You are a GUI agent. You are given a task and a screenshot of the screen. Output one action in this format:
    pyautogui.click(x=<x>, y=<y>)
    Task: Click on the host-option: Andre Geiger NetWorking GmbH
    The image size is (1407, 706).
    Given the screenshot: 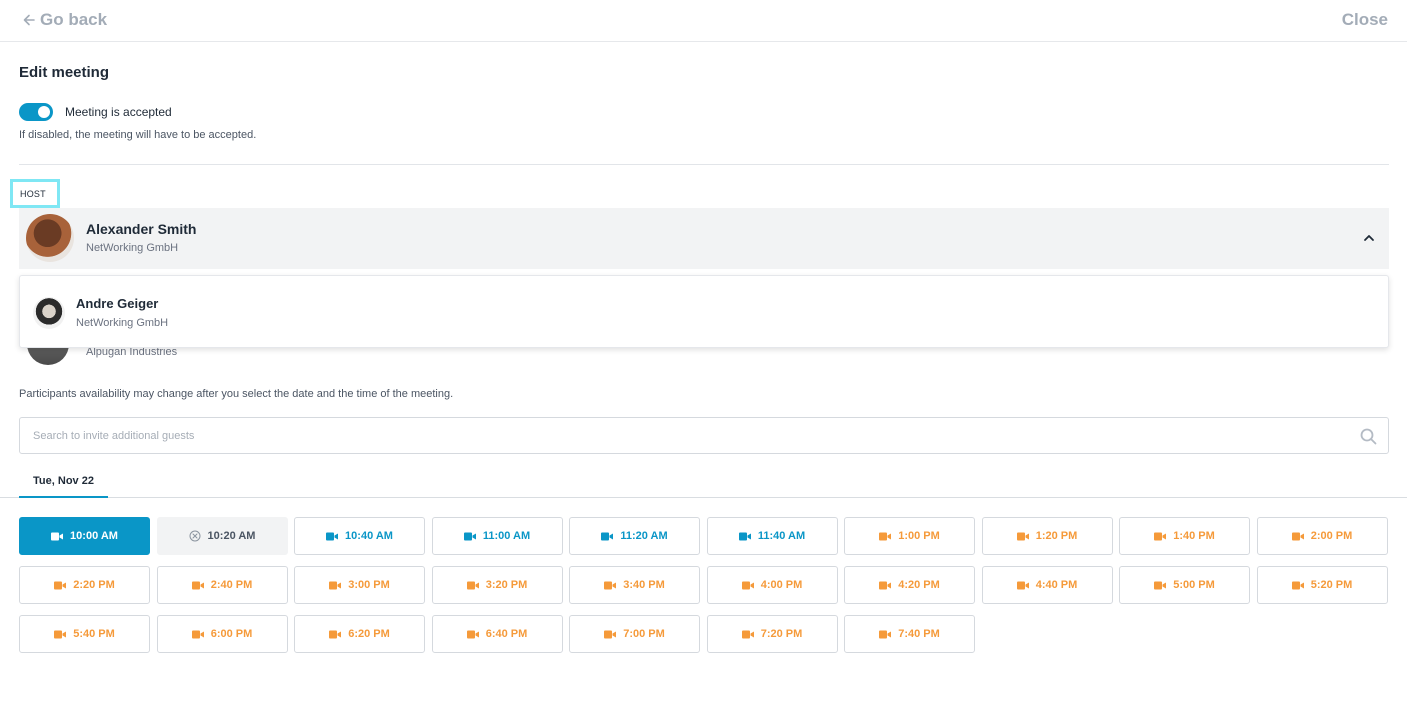 What is the action you would take?
    pyautogui.click(x=704, y=311)
    